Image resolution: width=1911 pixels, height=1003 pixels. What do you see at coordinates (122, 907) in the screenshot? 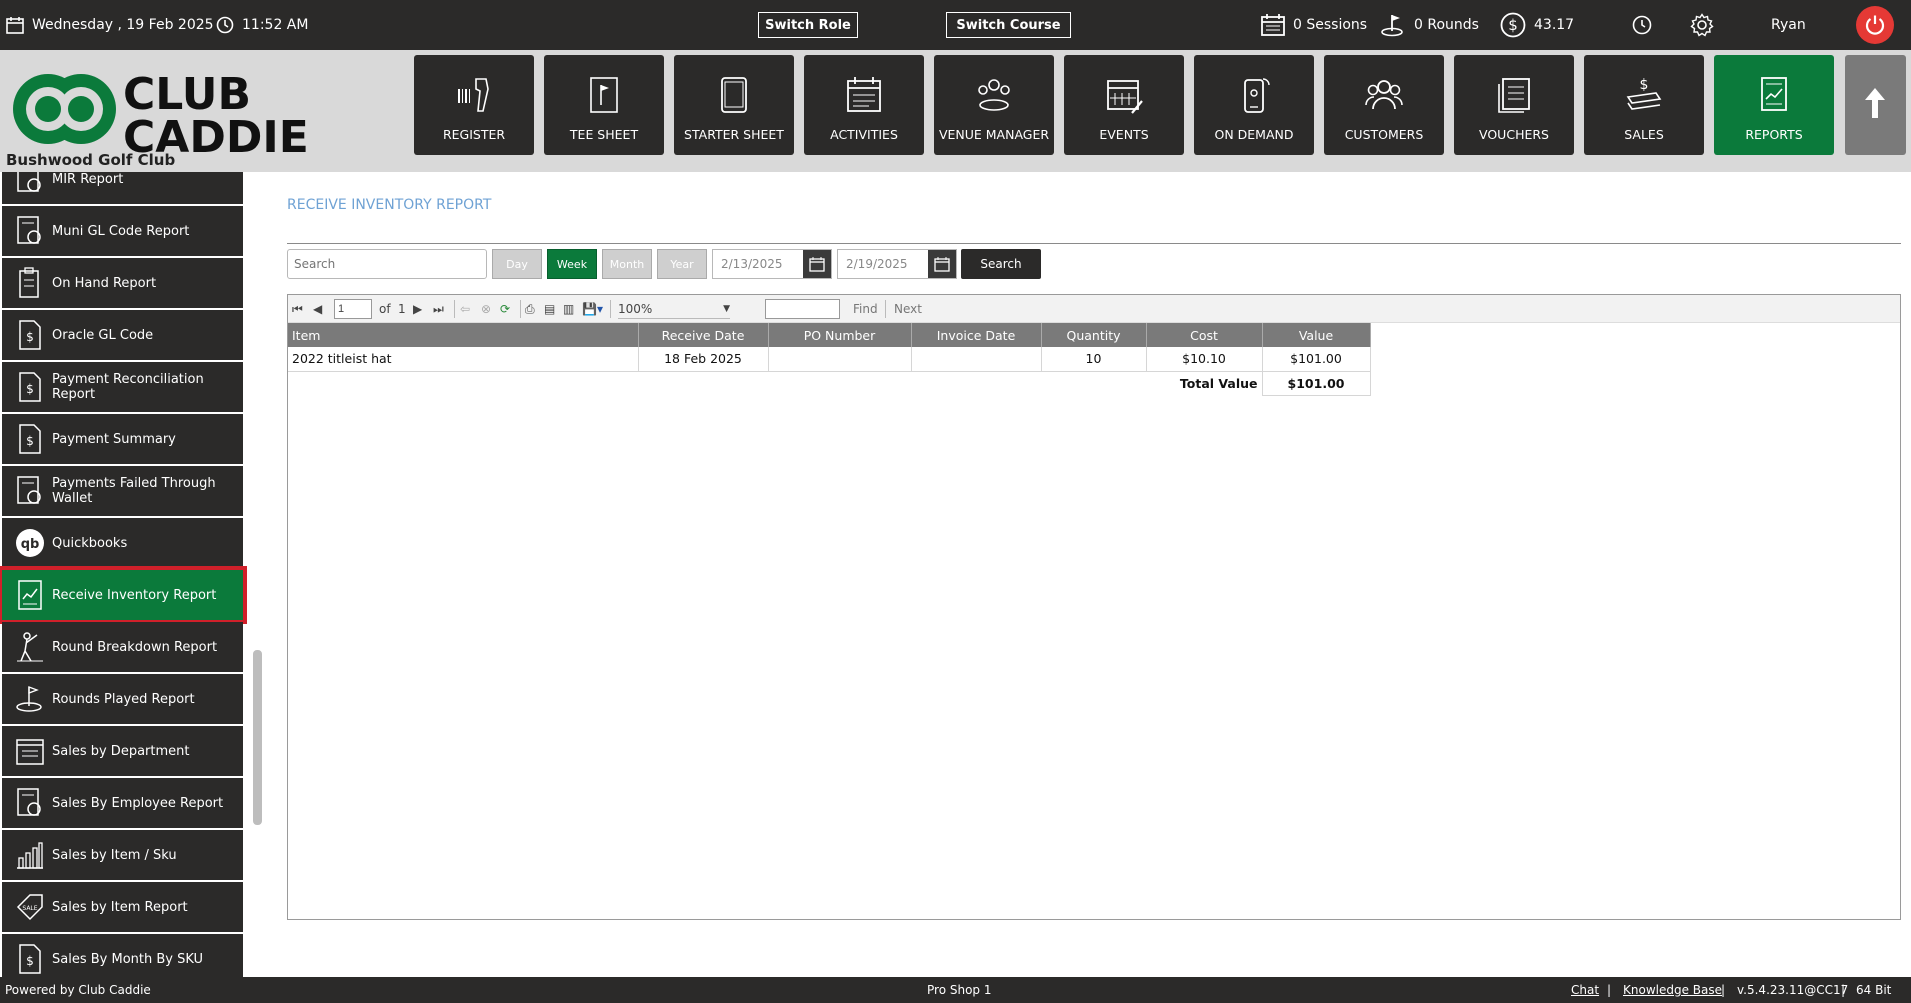
I see `sidebar-item-sales-by-item-report: SALE Sales by Item Report` at bounding box center [122, 907].